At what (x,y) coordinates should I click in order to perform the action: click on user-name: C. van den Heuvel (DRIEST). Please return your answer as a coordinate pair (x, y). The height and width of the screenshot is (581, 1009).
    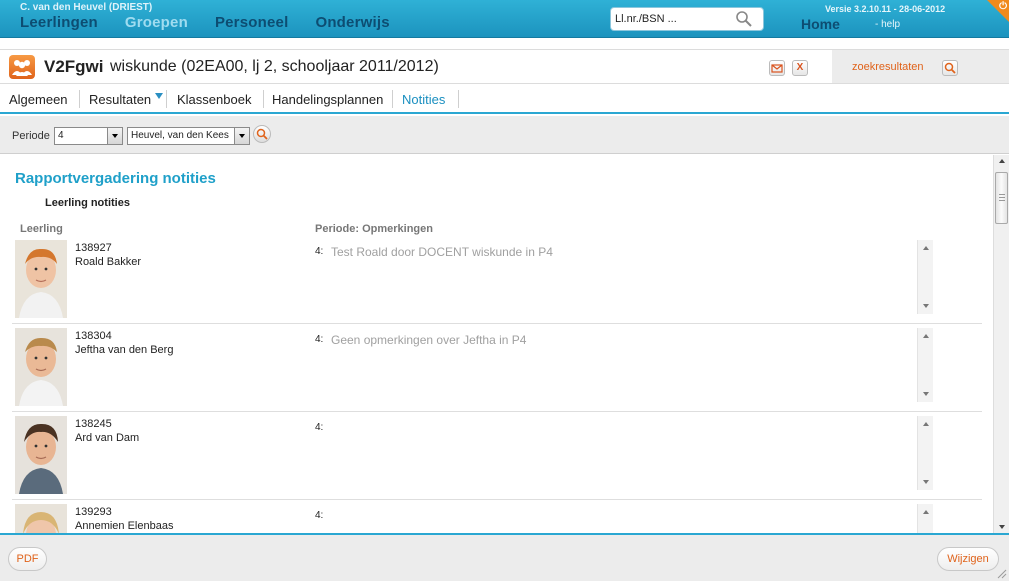
    Looking at the image, I should click on (86, 7).